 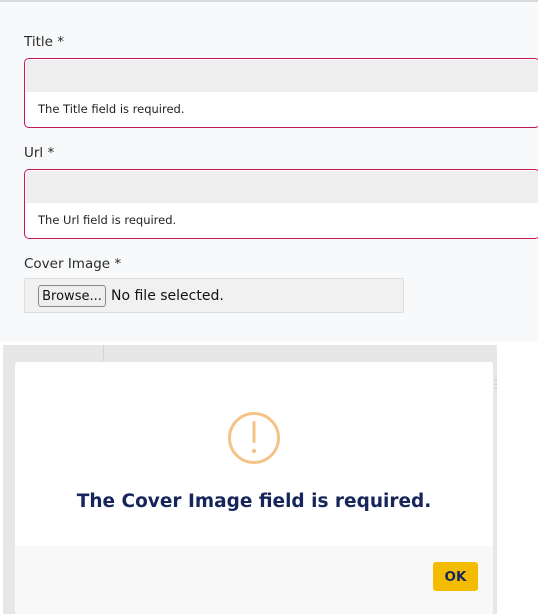 What do you see at coordinates (44, 42) in the screenshot?
I see `title-label: Title *` at bounding box center [44, 42].